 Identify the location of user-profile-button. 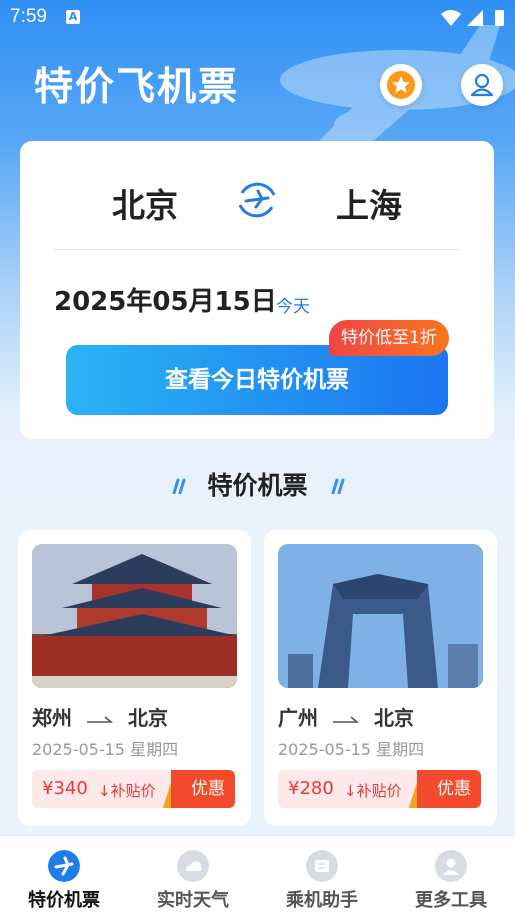
(482, 85).